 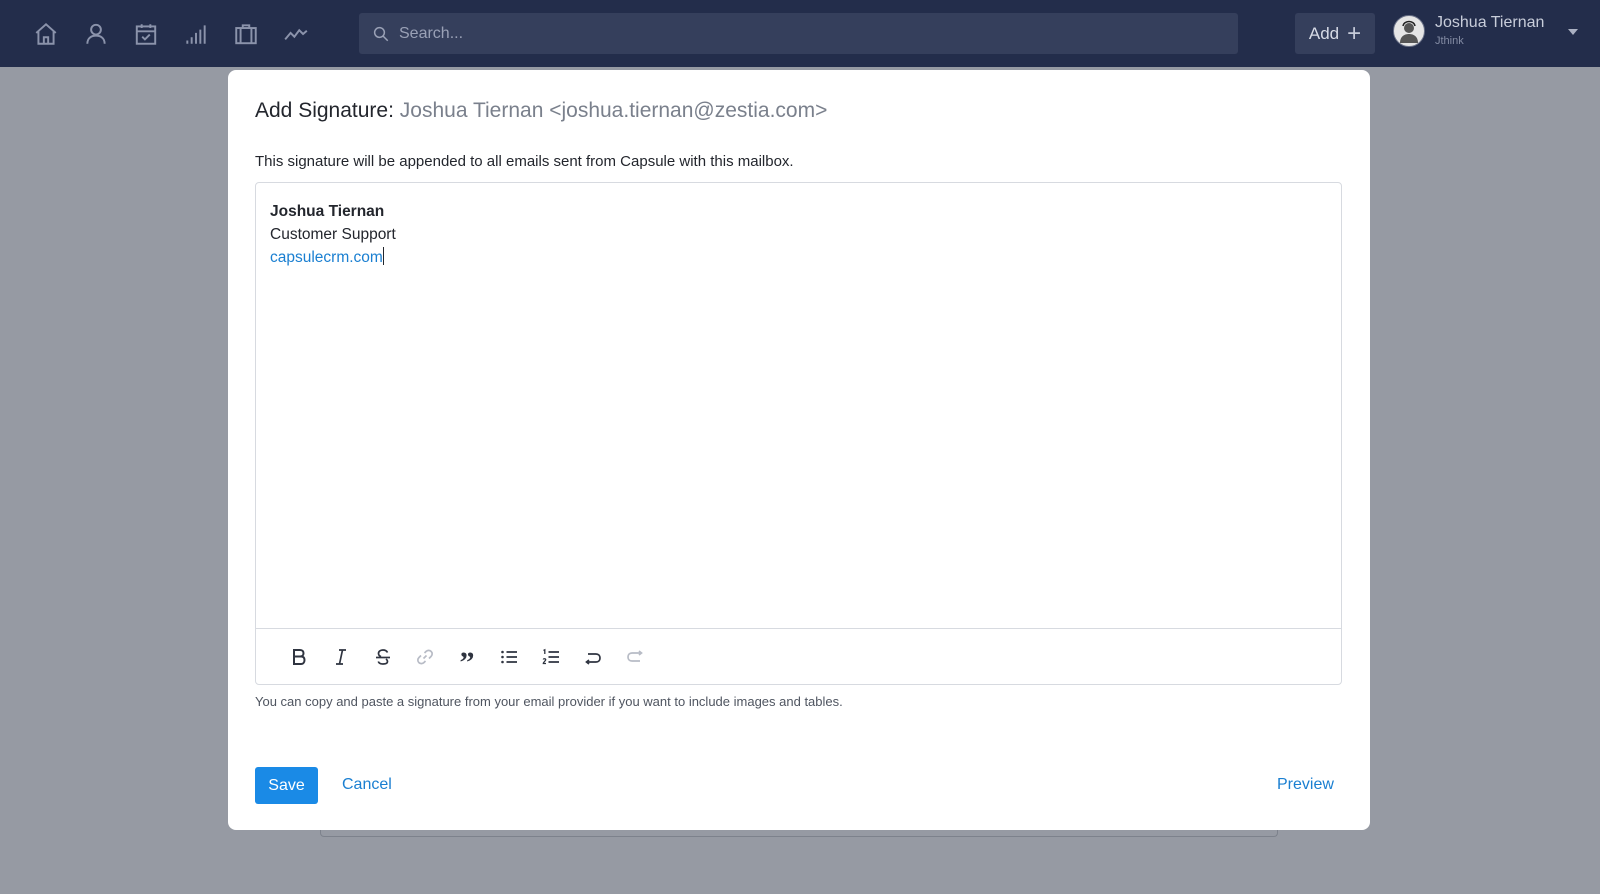 I want to click on bar-chart-icon, so click(x=196, y=33).